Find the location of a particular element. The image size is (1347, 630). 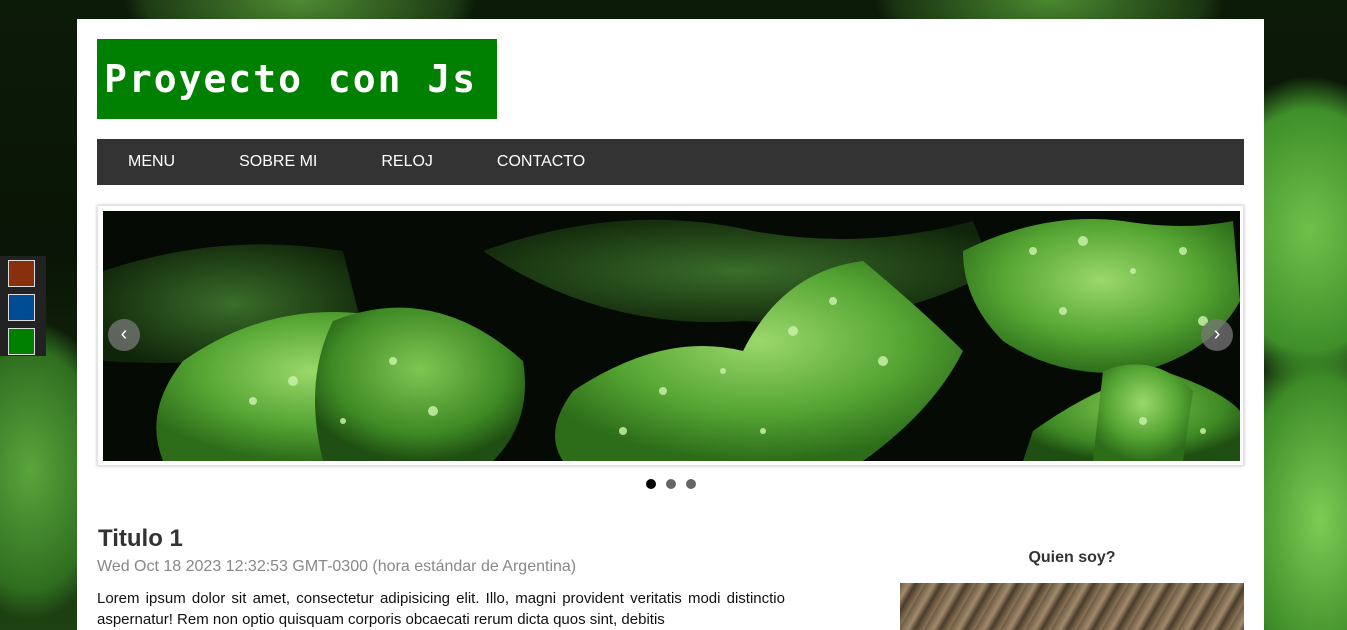

slider-next-button: › is located at coordinates (1217, 335).